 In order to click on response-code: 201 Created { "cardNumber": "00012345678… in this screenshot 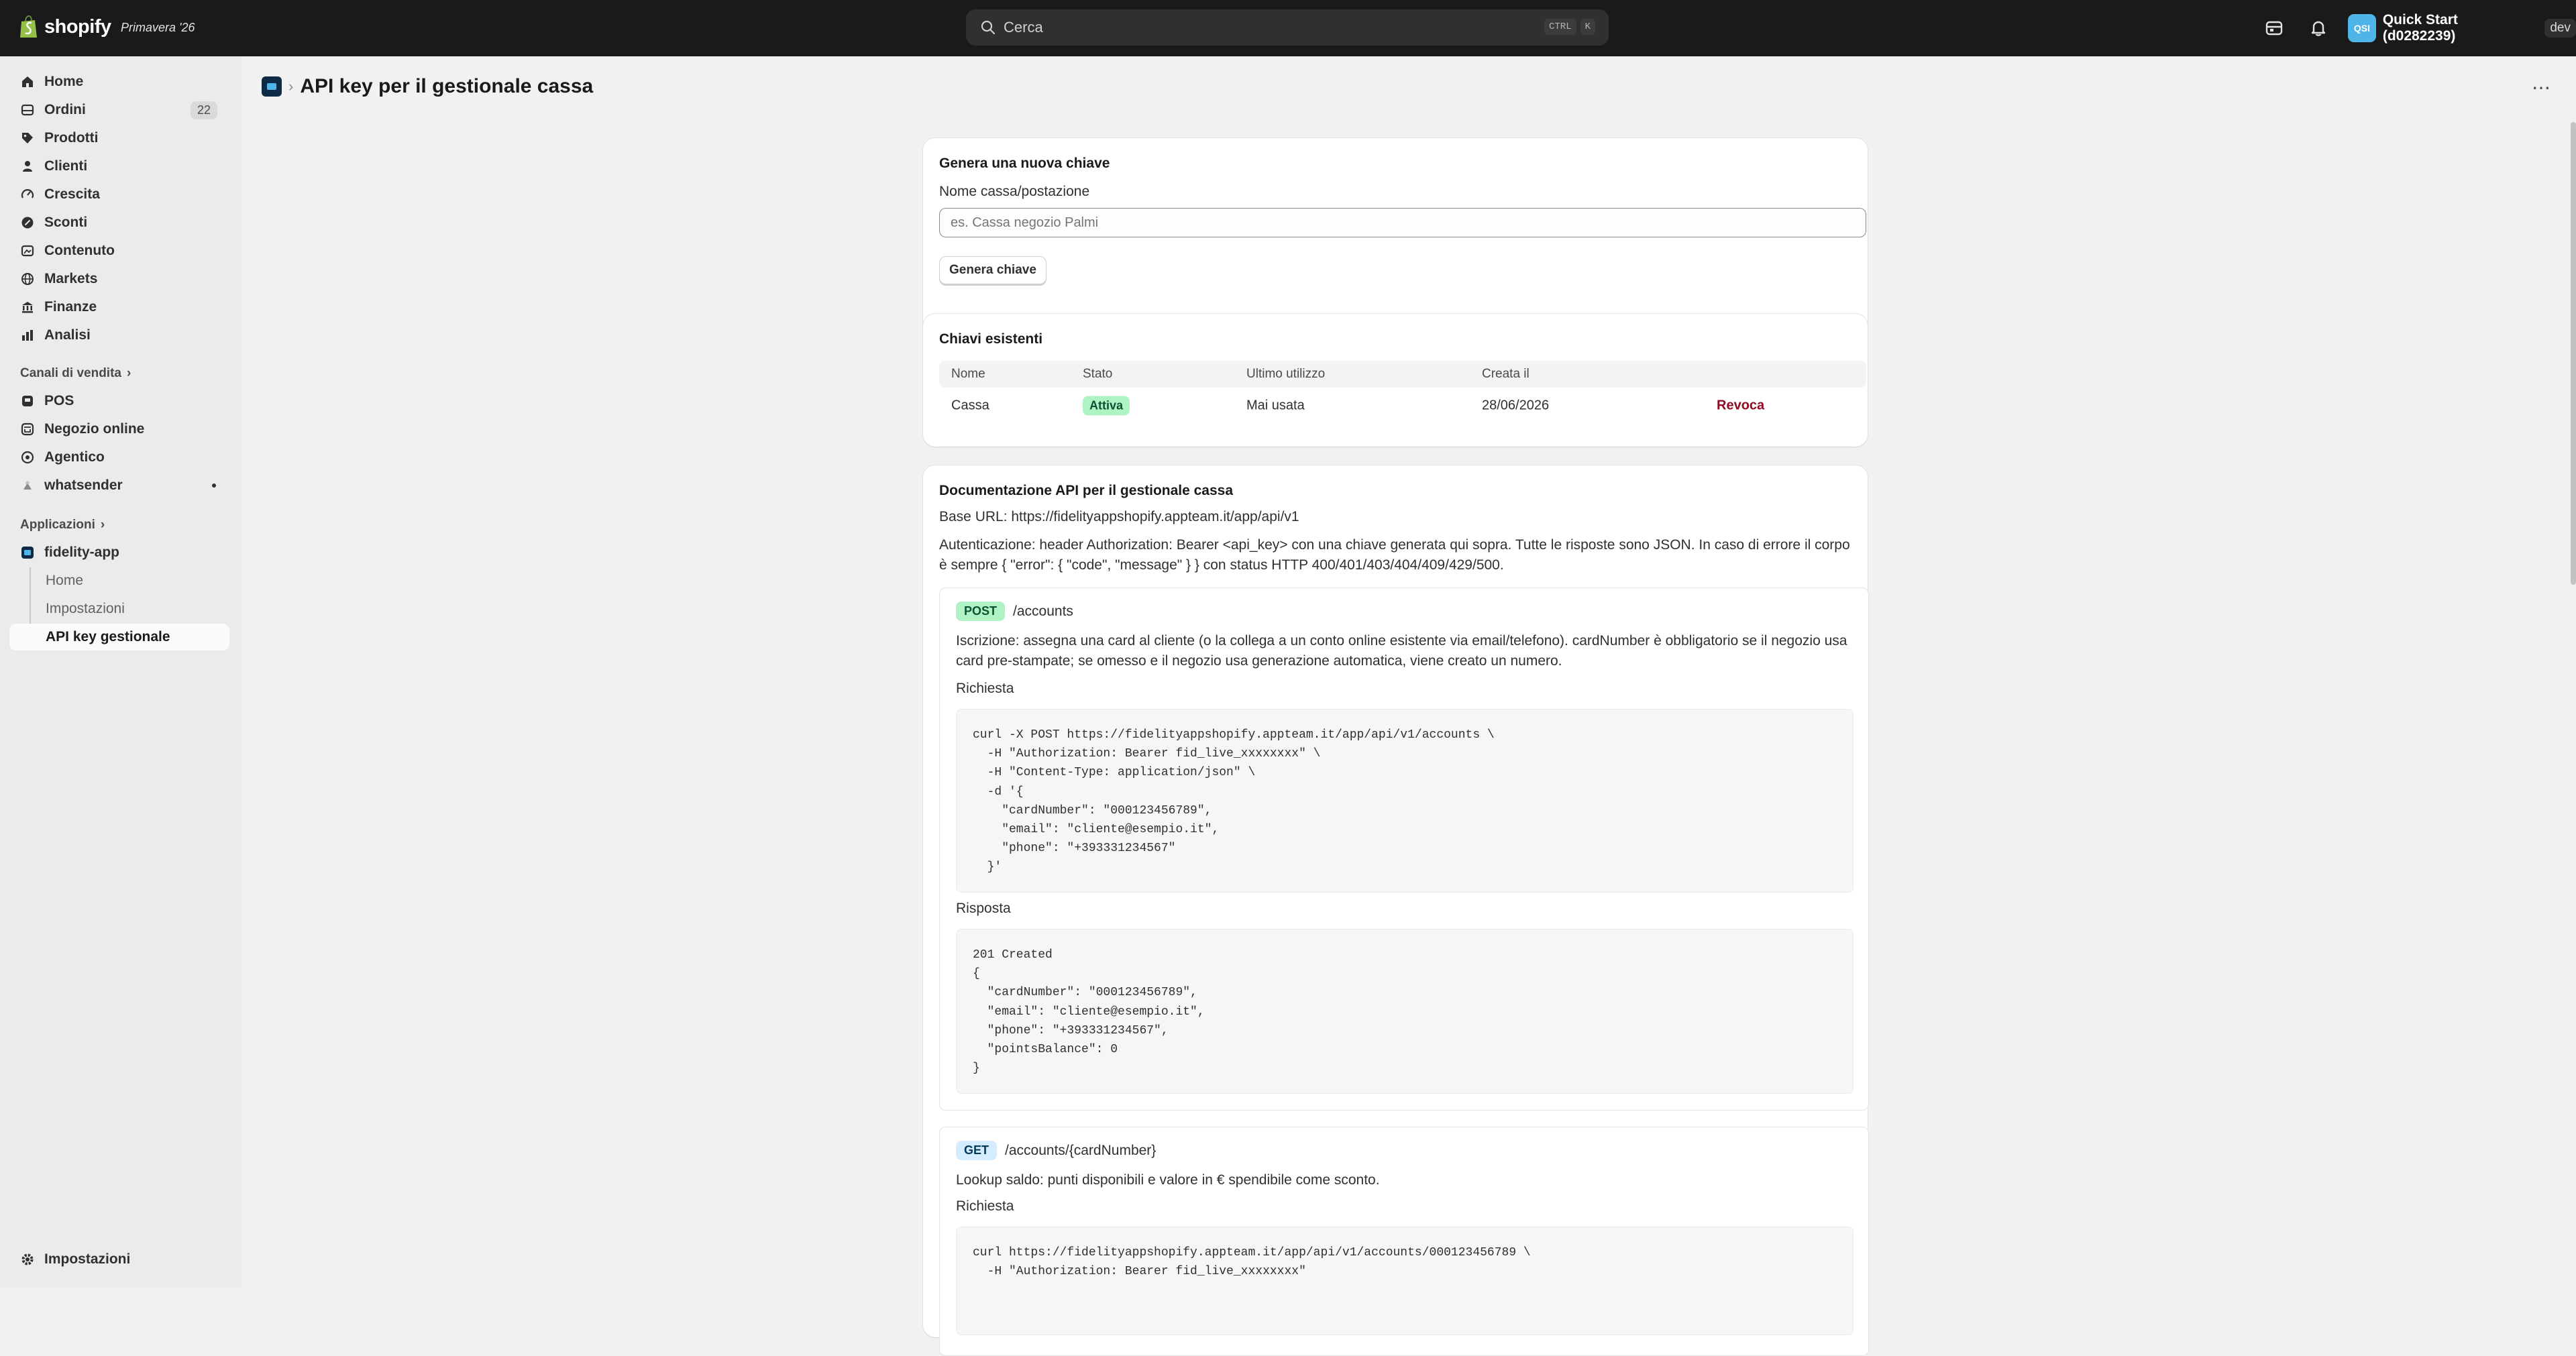, I will do `click(1089, 1012)`.